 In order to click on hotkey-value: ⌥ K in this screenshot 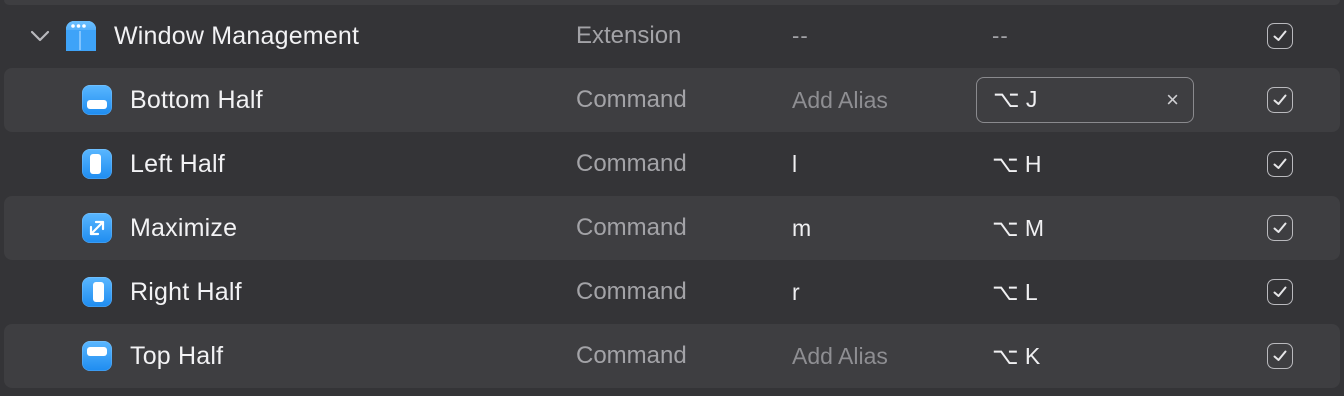, I will do `click(1016, 355)`.